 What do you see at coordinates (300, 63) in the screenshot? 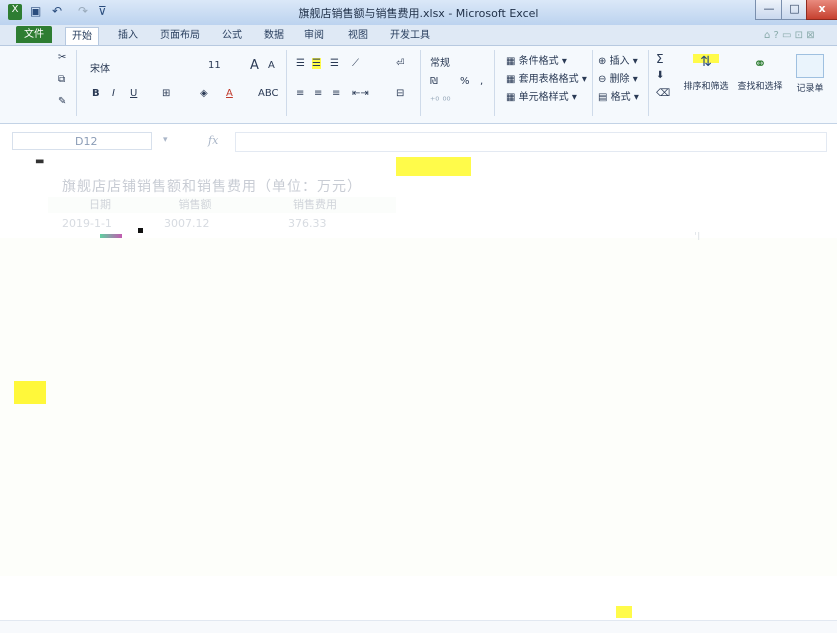
I see `align-top-icon: ☰` at bounding box center [300, 63].